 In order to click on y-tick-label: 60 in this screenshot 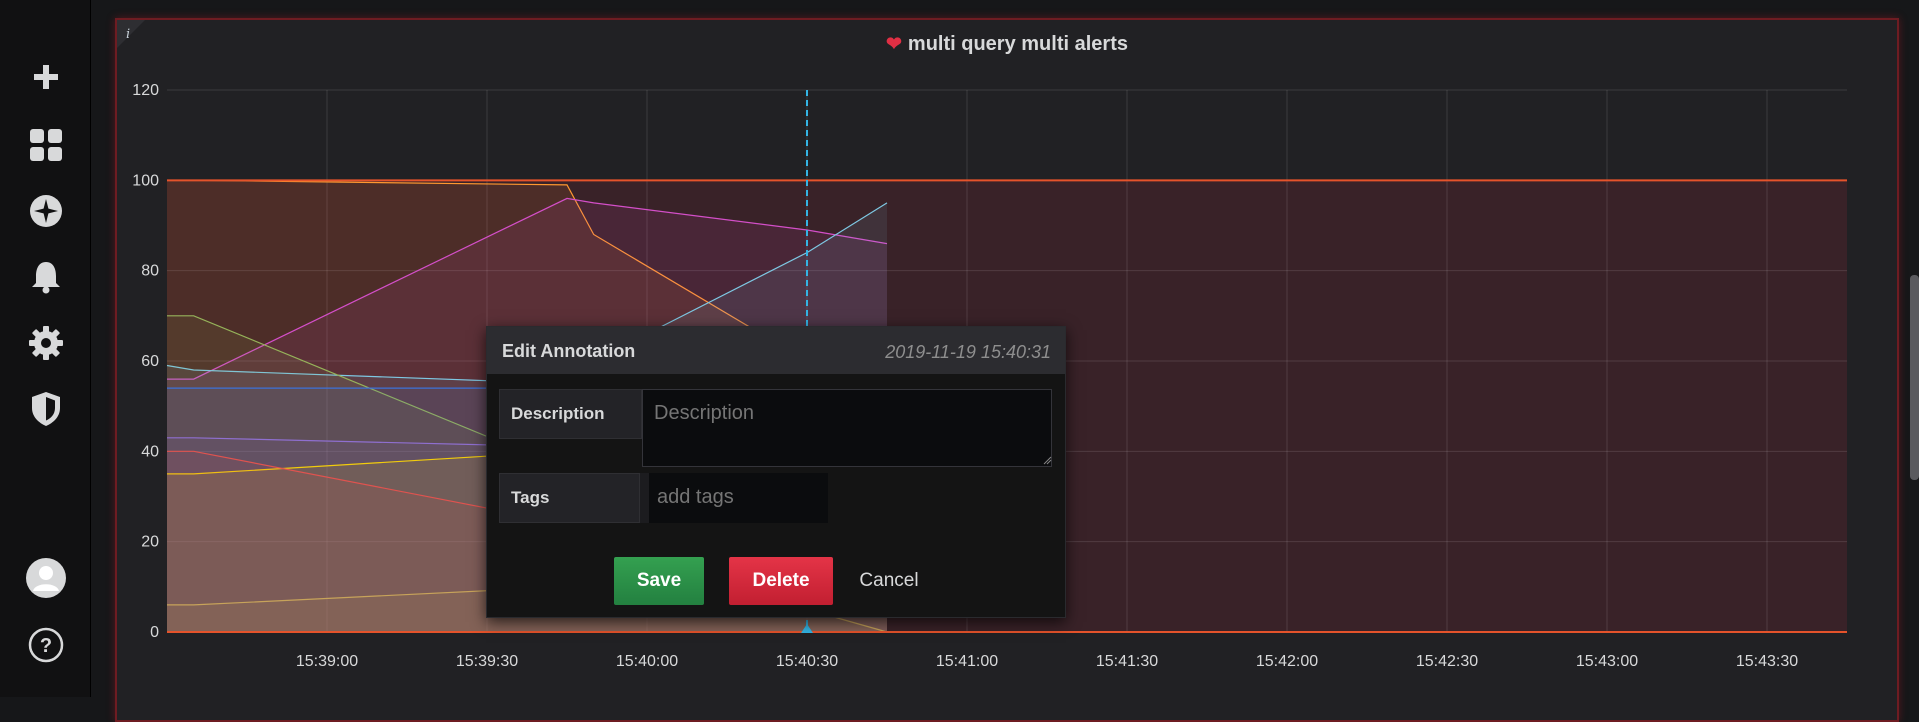, I will do `click(150, 361)`.